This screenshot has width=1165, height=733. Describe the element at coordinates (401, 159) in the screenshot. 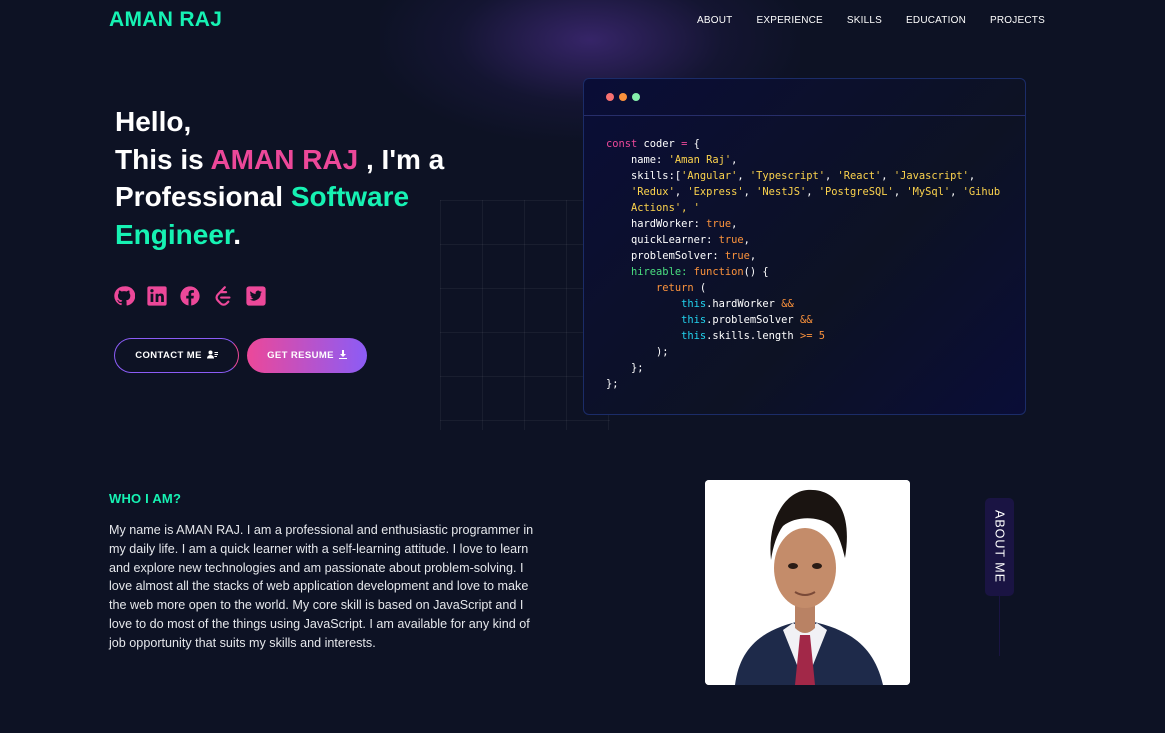

I see `hero-im-a: , I'm a` at that location.